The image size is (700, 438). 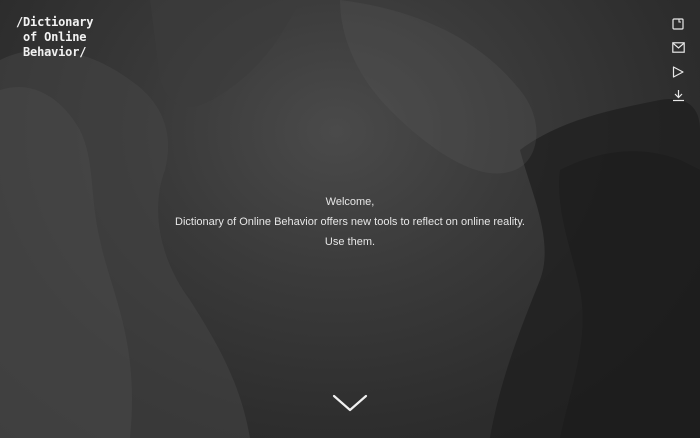 What do you see at coordinates (678, 71) in the screenshot?
I see `play-icon` at bounding box center [678, 71].